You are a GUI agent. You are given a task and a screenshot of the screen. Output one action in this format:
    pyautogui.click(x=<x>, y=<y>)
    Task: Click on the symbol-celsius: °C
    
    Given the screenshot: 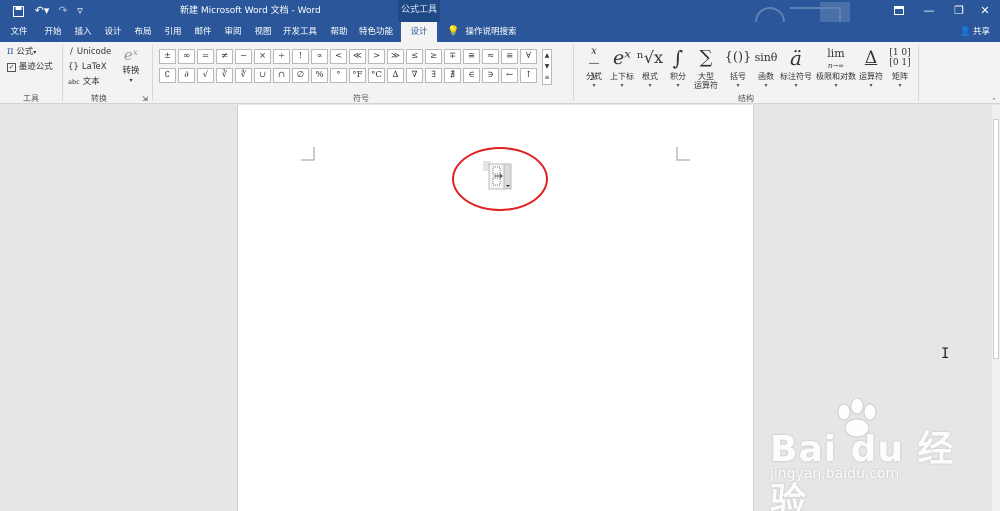 What is the action you would take?
    pyautogui.click(x=376, y=75)
    